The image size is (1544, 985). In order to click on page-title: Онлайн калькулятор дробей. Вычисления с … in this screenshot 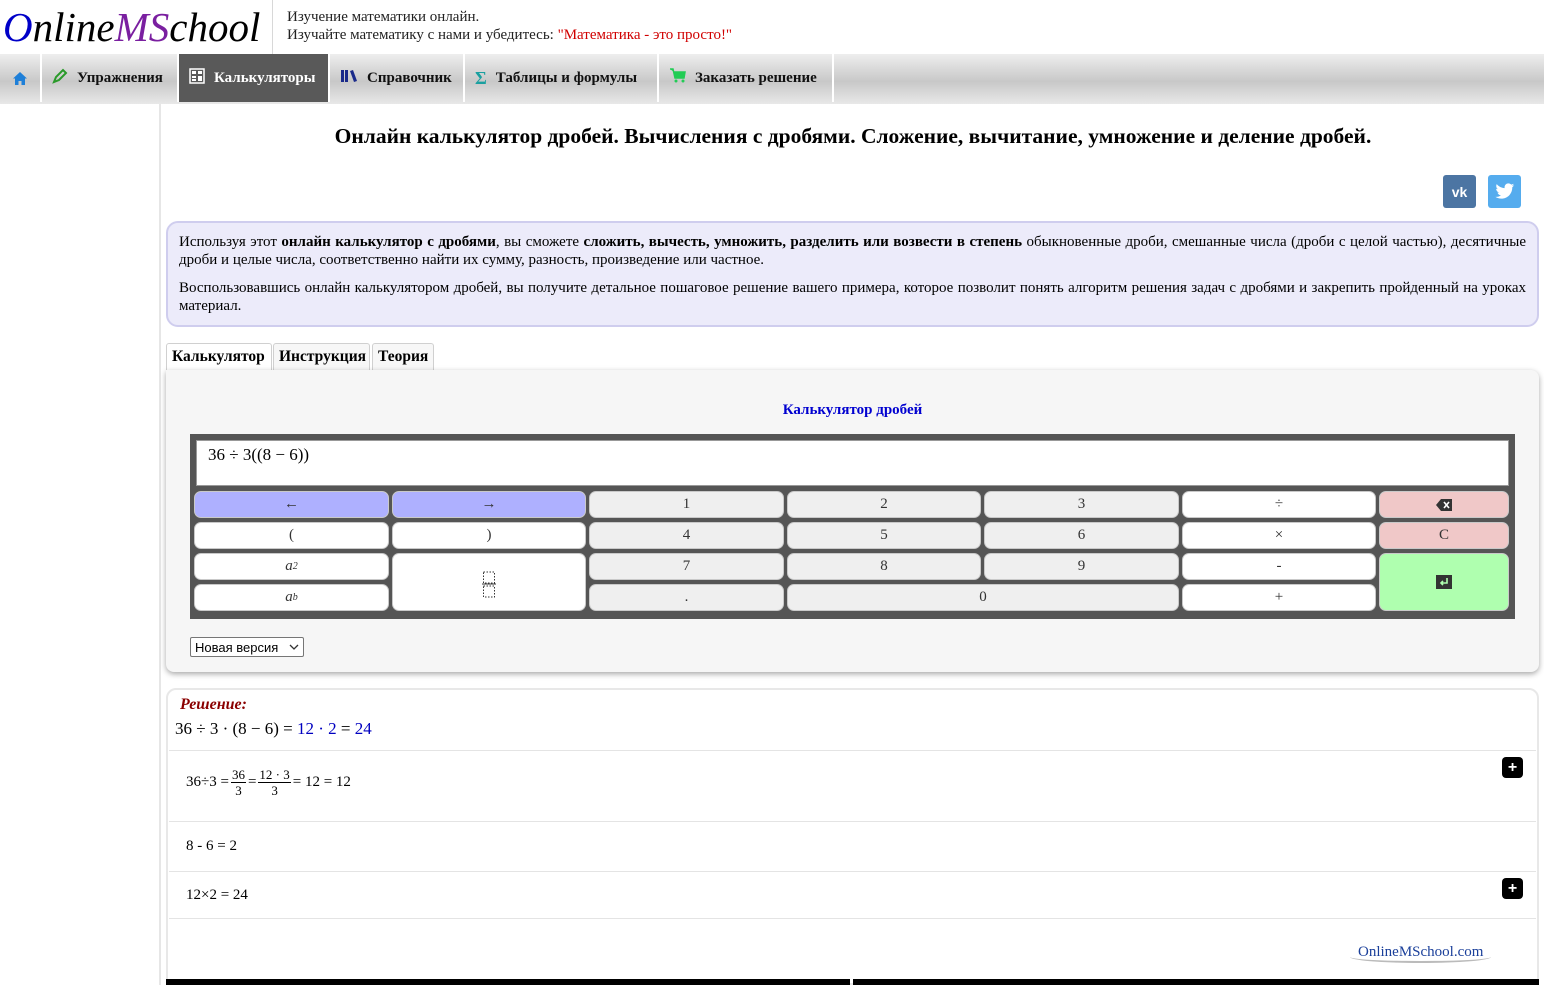, I will do `click(853, 136)`.